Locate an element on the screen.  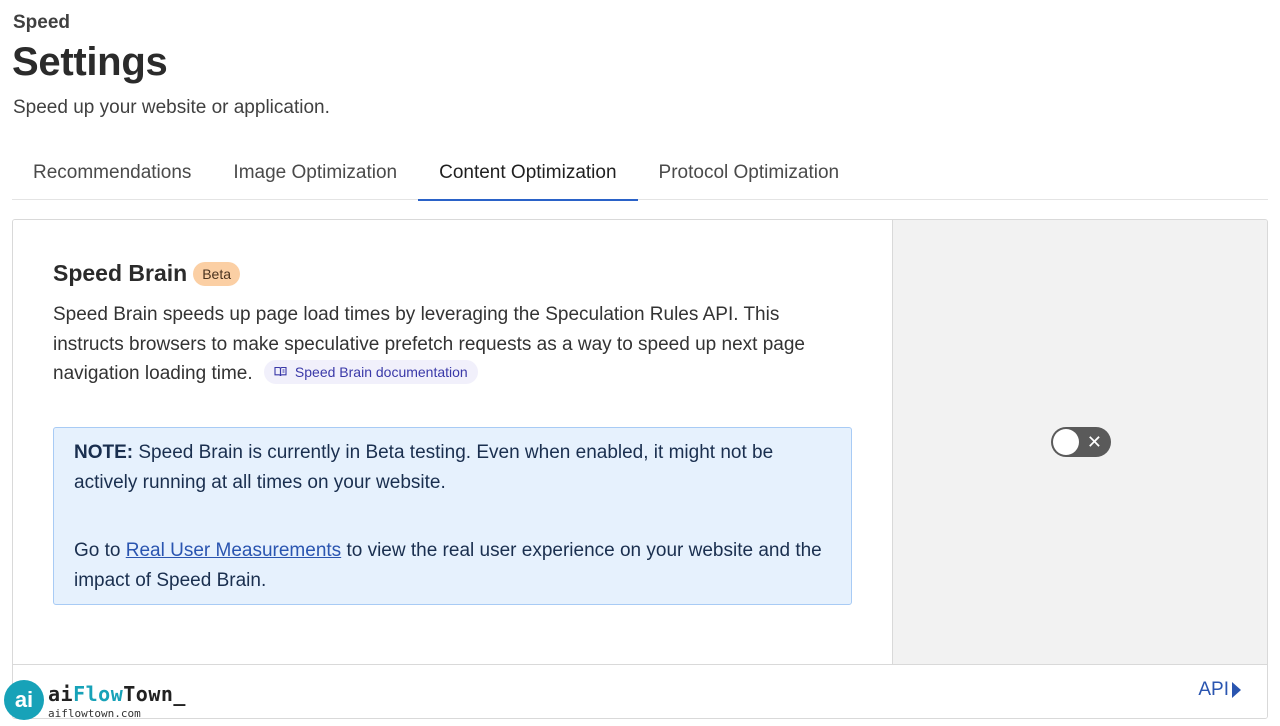
watermark-url: aiflowtown.com is located at coordinates (94, 713).